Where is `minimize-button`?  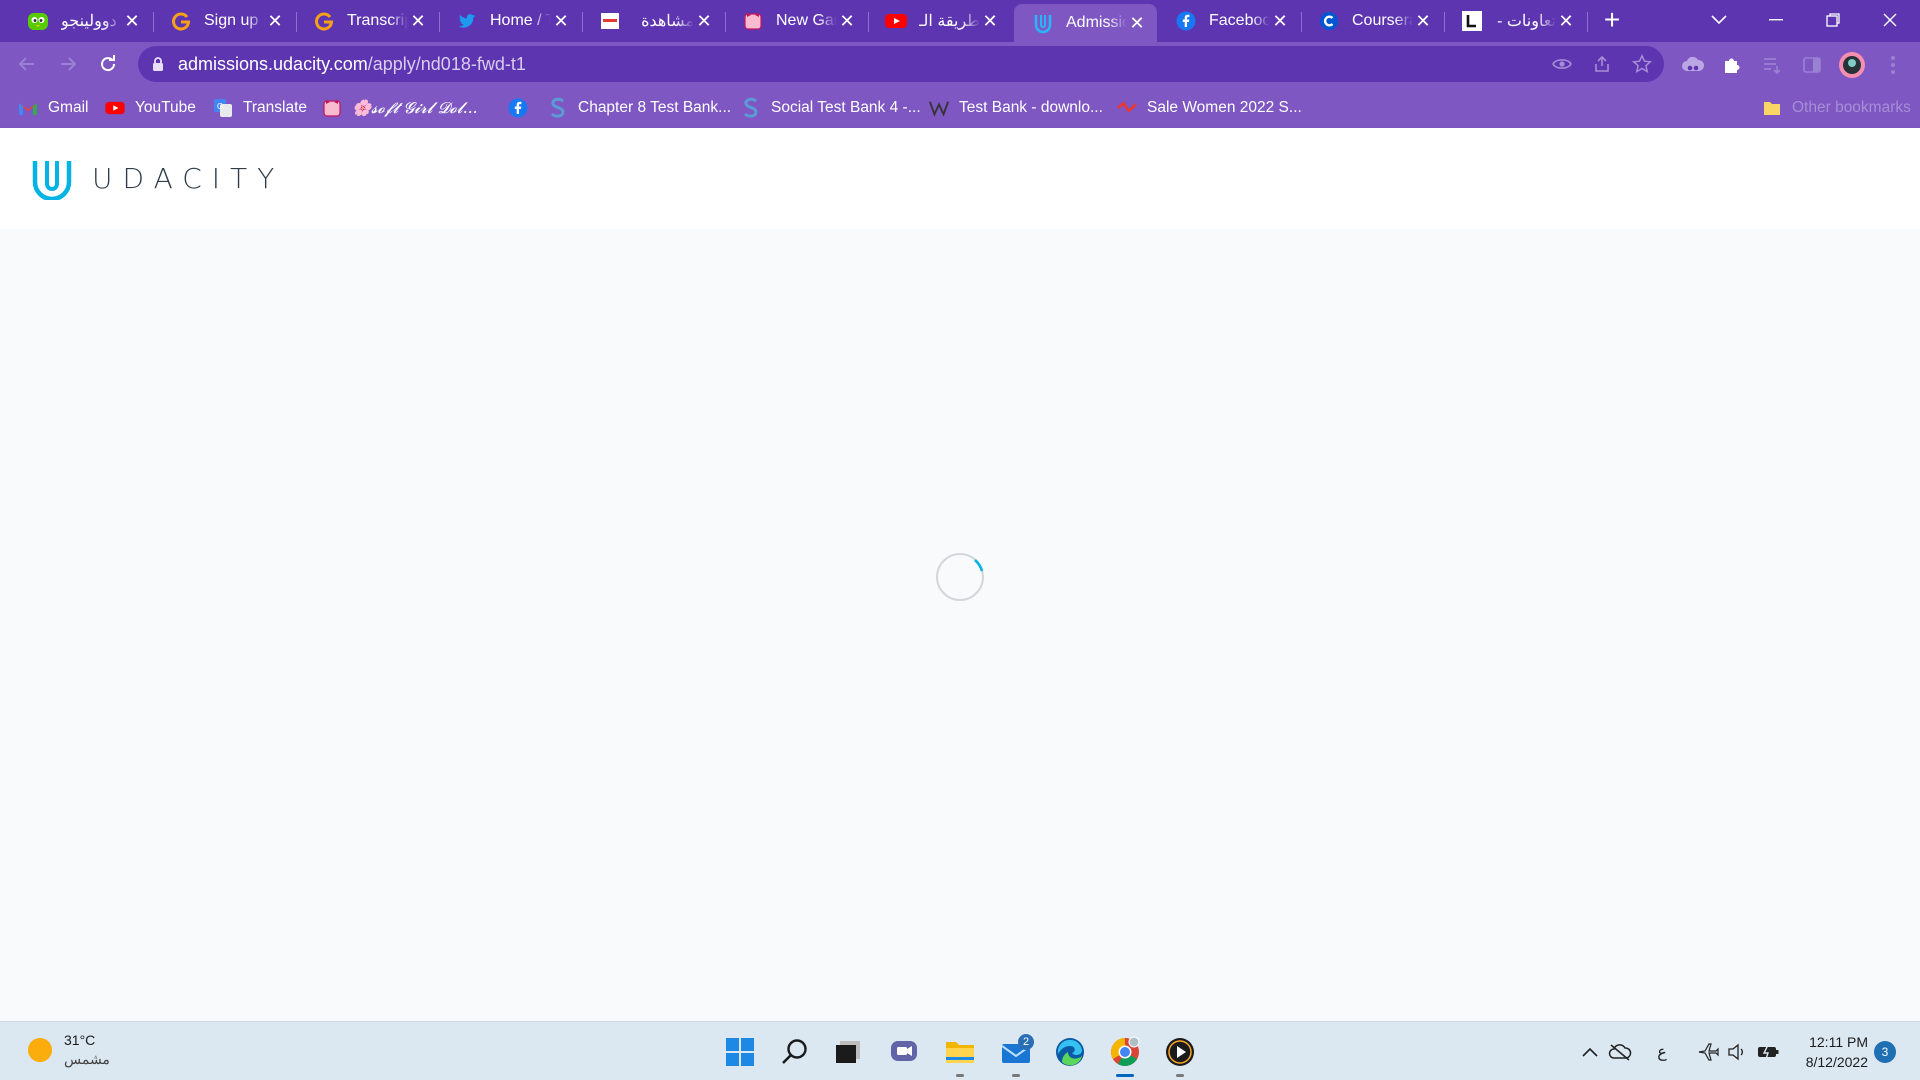 minimize-button is located at coordinates (1776, 20).